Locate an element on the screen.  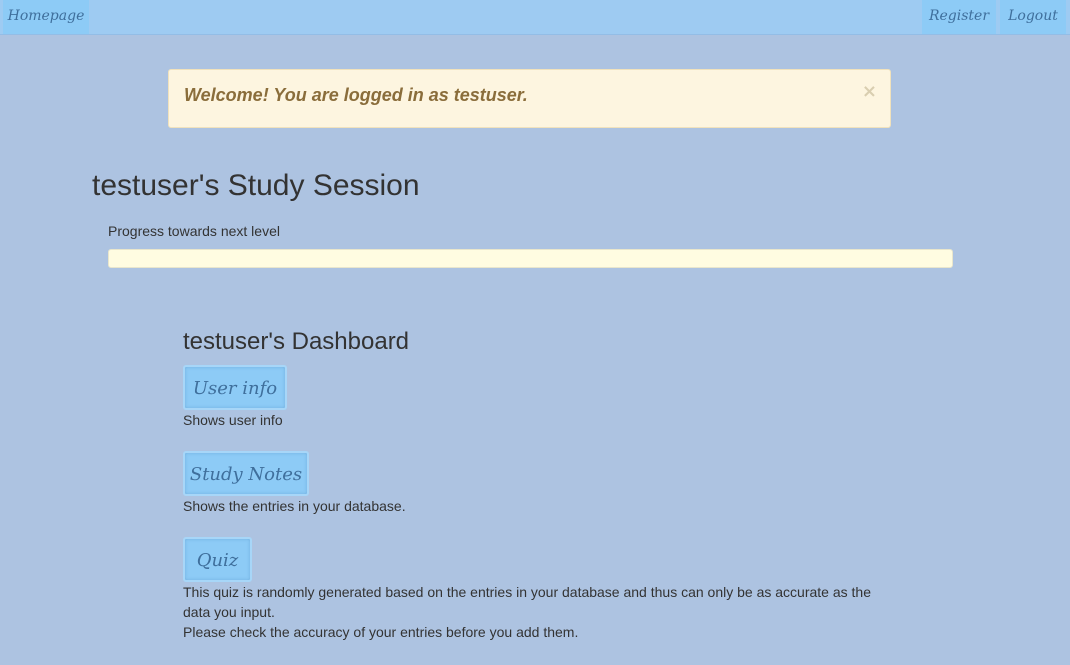
close-icon: × is located at coordinates (869, 92).